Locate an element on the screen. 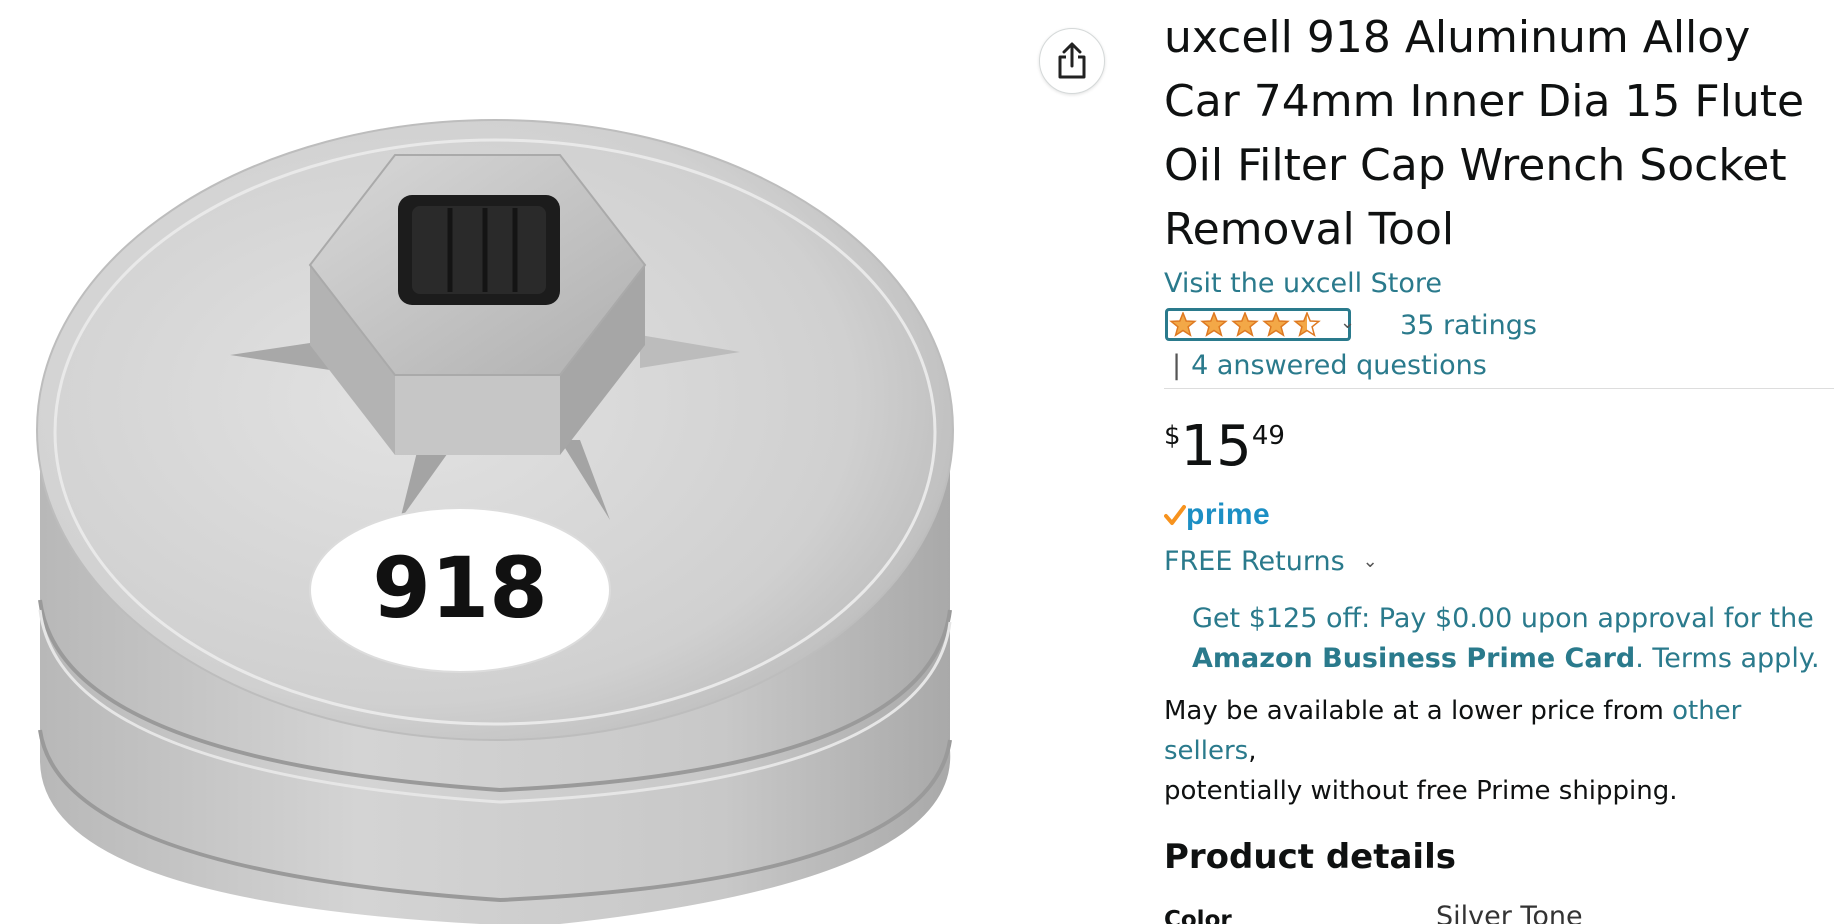 The height and width of the screenshot is (924, 1842). store-link: Visit the uxcell Store is located at coordinates (1499, 284).